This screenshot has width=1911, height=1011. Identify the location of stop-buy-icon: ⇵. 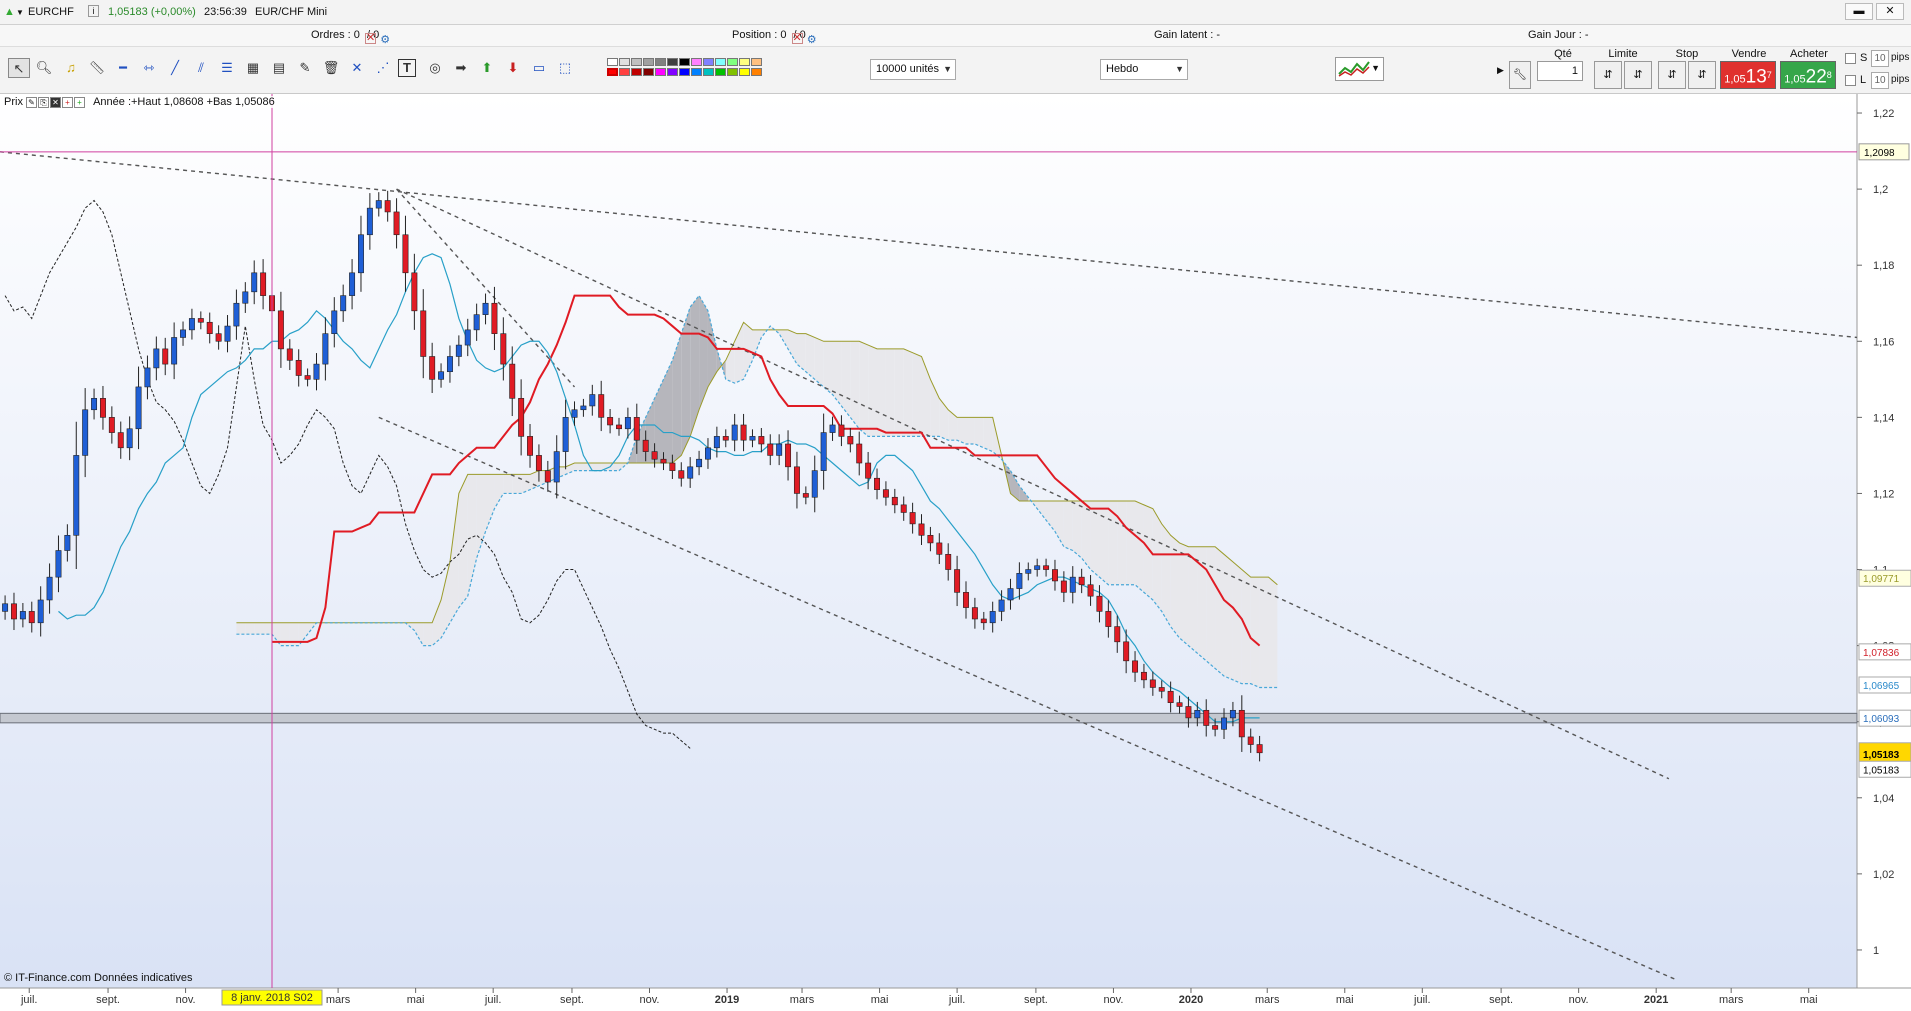
(1672, 75).